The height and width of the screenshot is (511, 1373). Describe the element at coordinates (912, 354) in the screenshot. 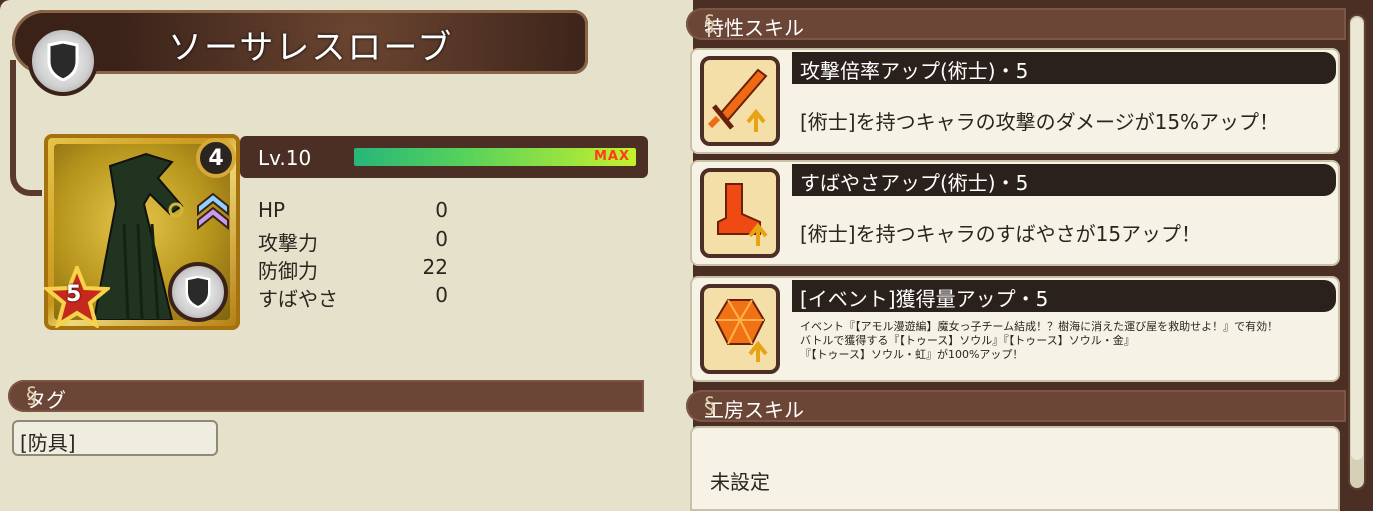

I see `skill-description-line: 『【トゥース】ソウル・虹』が100%アップ！` at that location.